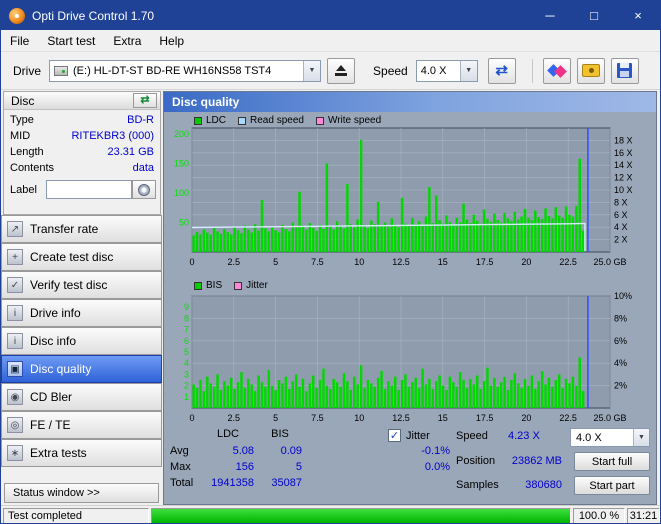 The width and height of the screenshot is (661, 524). Describe the element at coordinates (550, 15) in the screenshot. I see `minimize-icon: ─` at that location.